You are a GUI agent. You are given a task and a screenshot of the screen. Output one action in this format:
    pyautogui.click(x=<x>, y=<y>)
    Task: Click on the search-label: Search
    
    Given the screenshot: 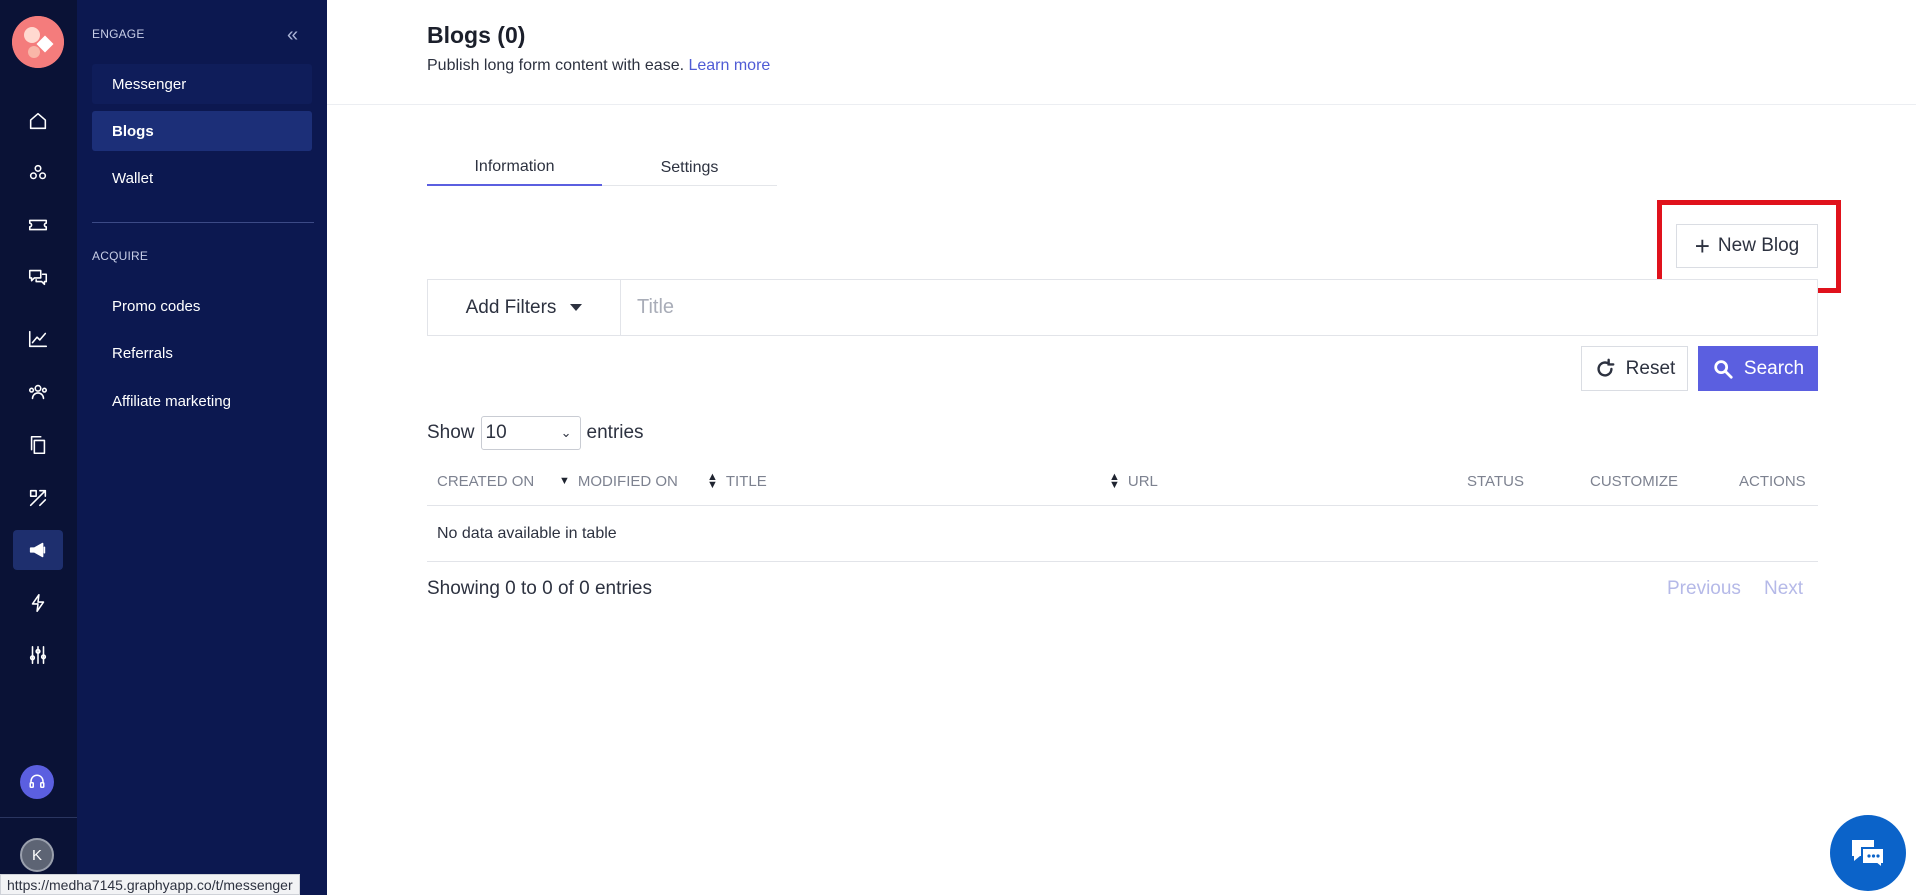 What is the action you would take?
    pyautogui.click(x=1774, y=368)
    